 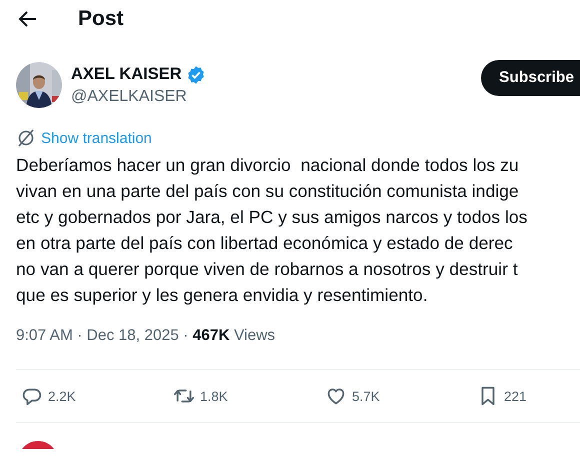 I want to click on bookmark-button: 221, so click(x=502, y=396).